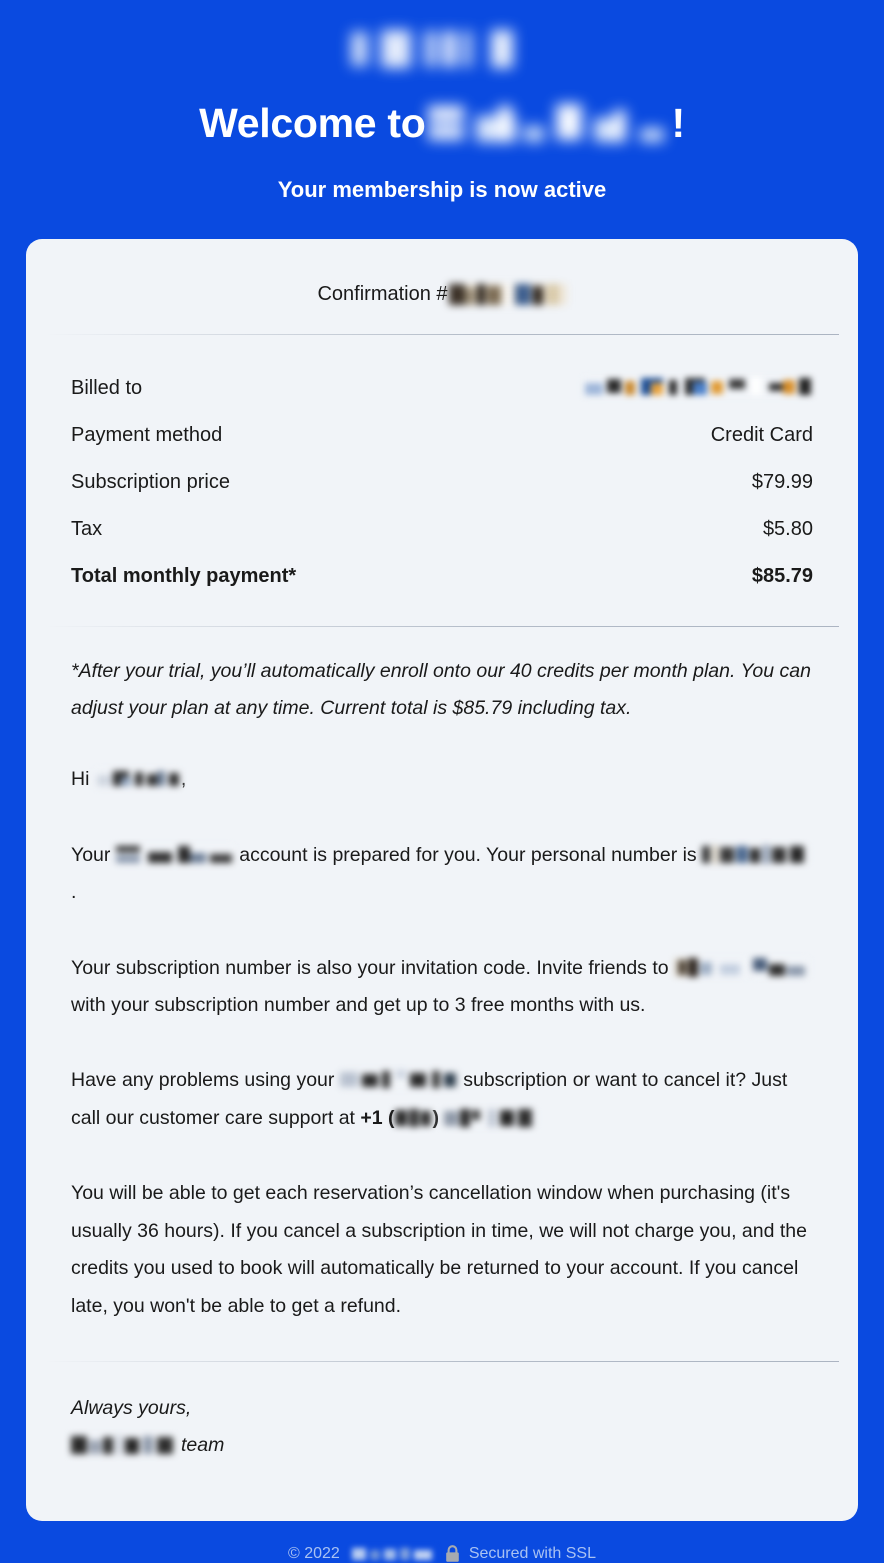  I want to click on bill-value-payment-method: Credit Card, so click(761, 435).